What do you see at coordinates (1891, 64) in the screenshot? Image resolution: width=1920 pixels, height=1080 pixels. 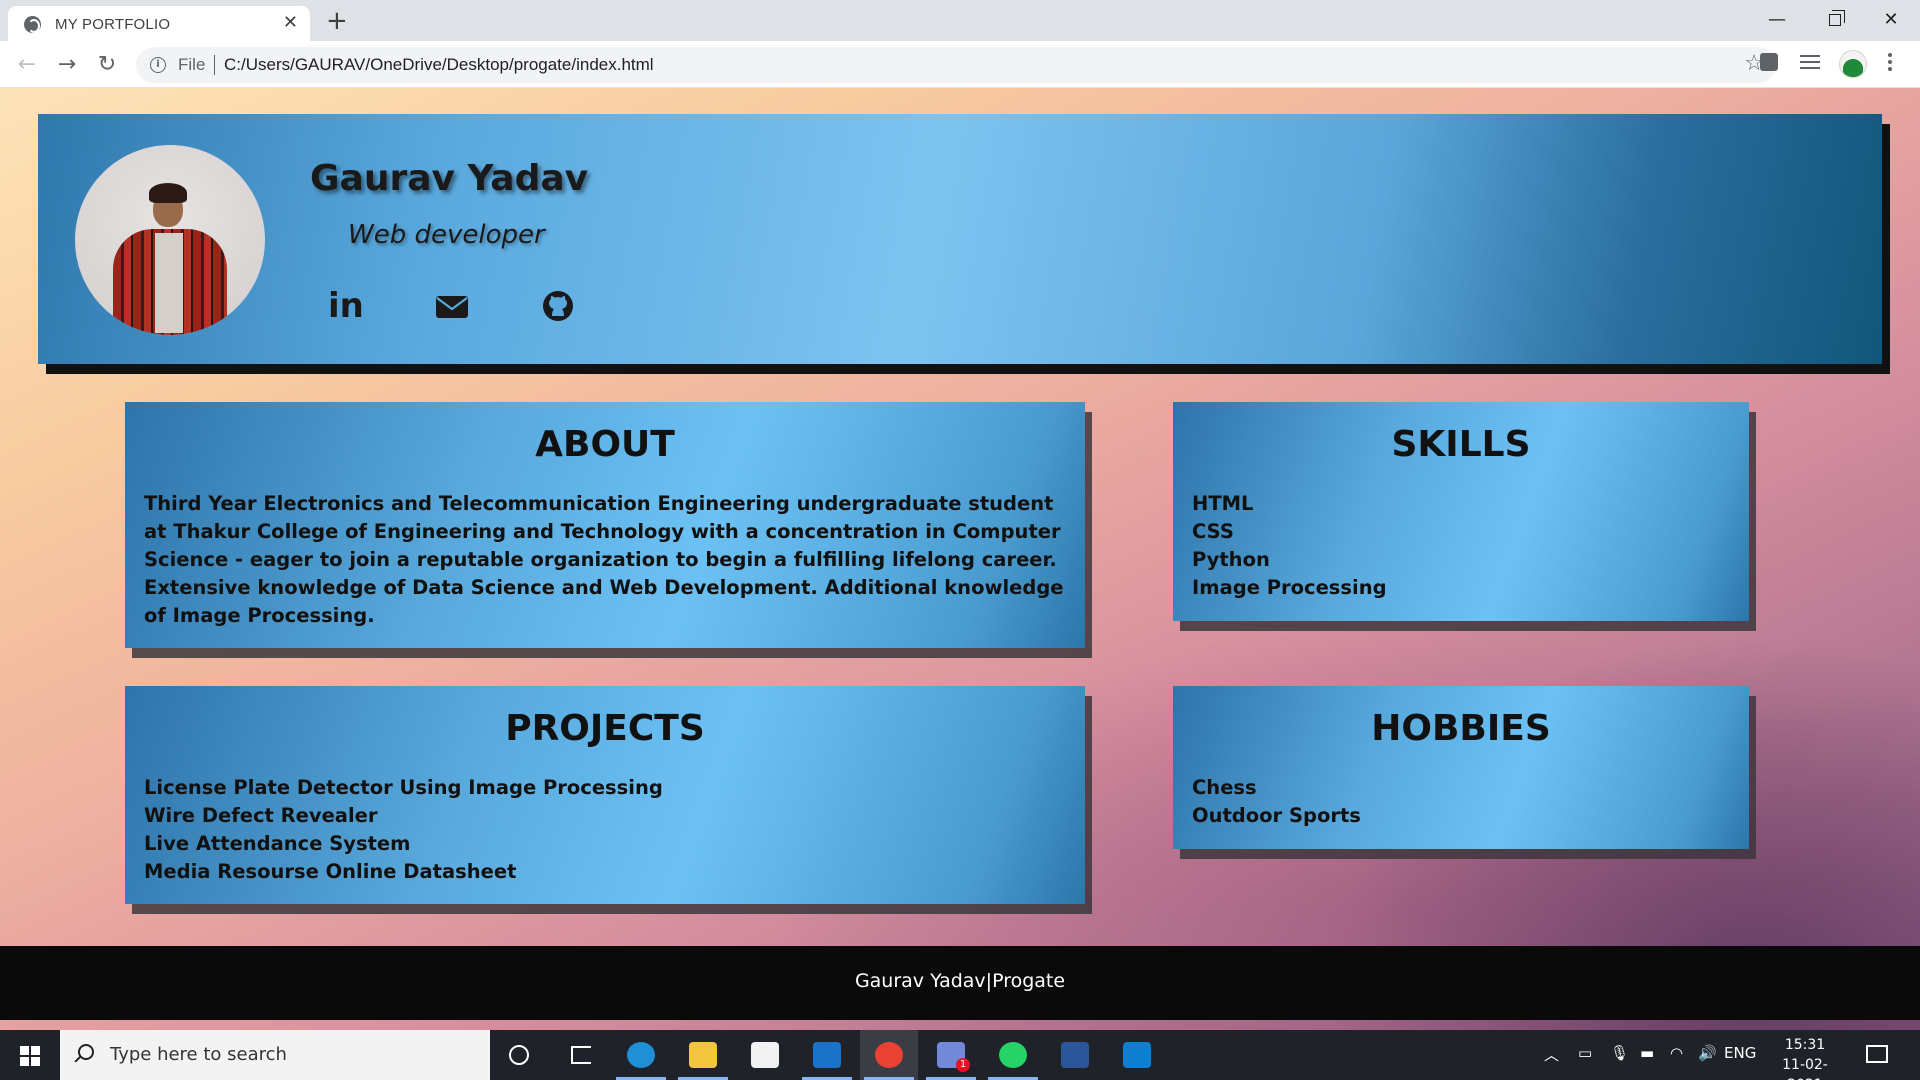 I see `more-menu-icon` at bounding box center [1891, 64].